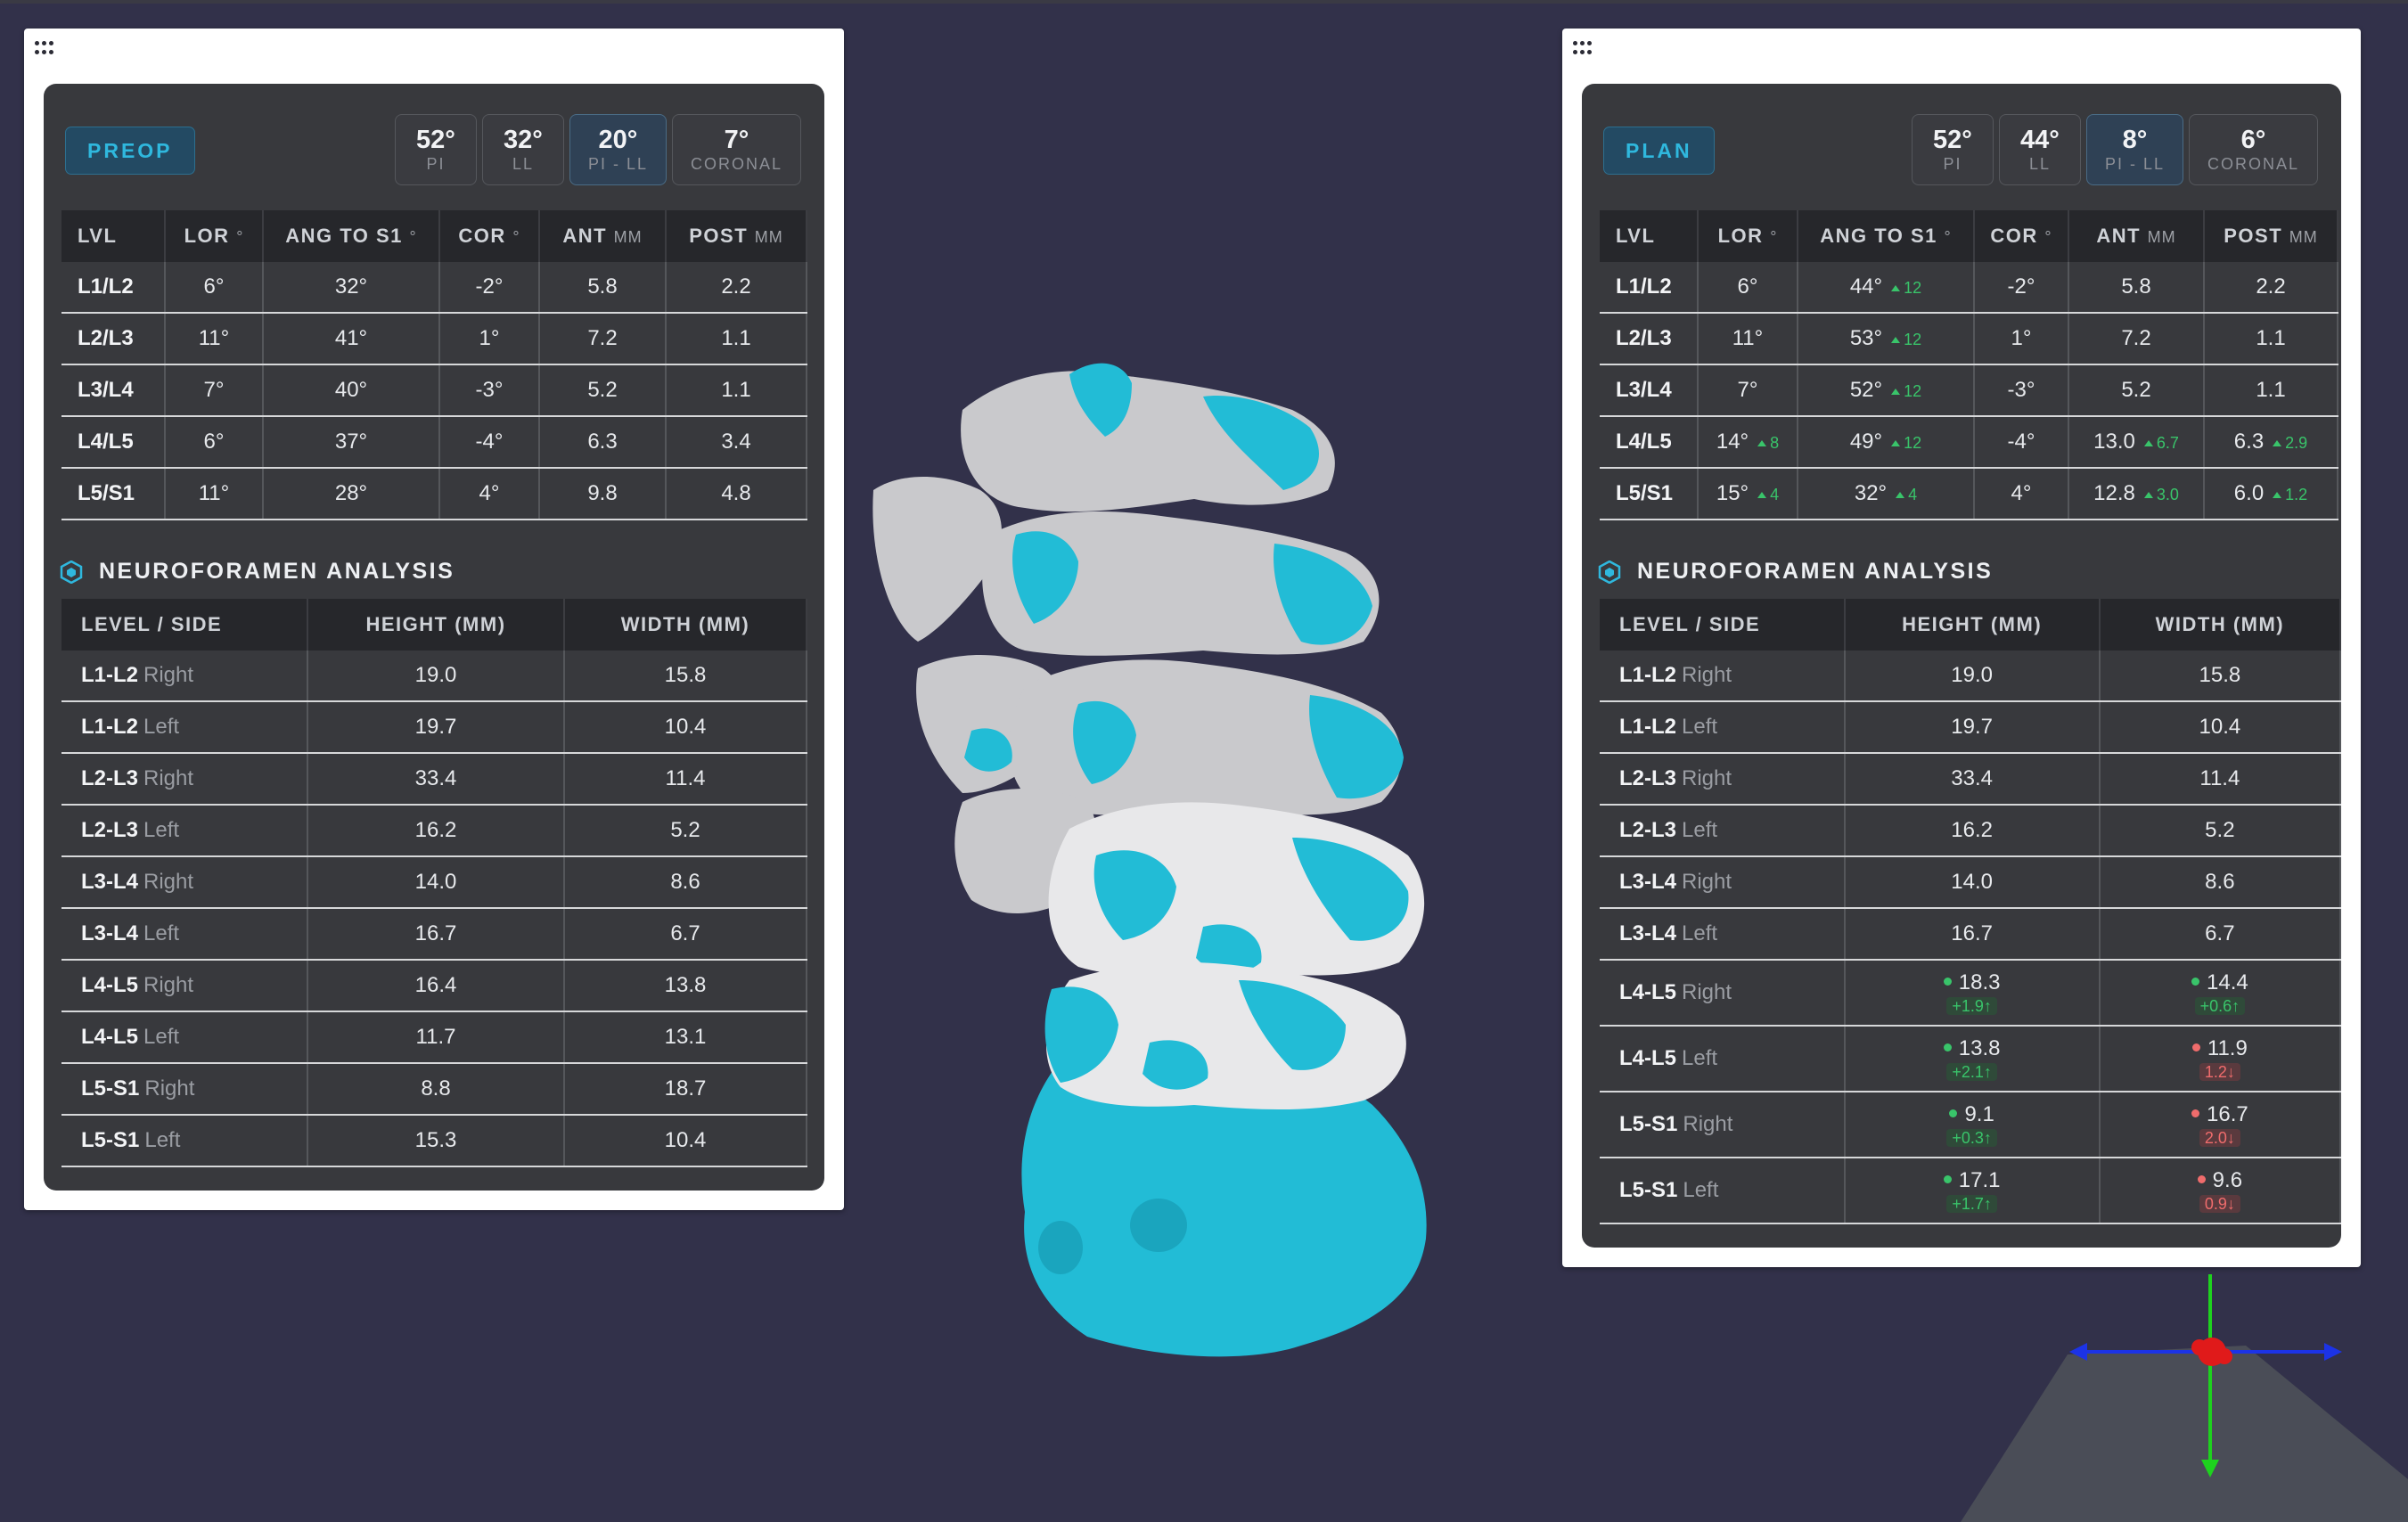  What do you see at coordinates (736, 149) in the screenshot?
I see `stat-coronal: 7° CORONAL` at bounding box center [736, 149].